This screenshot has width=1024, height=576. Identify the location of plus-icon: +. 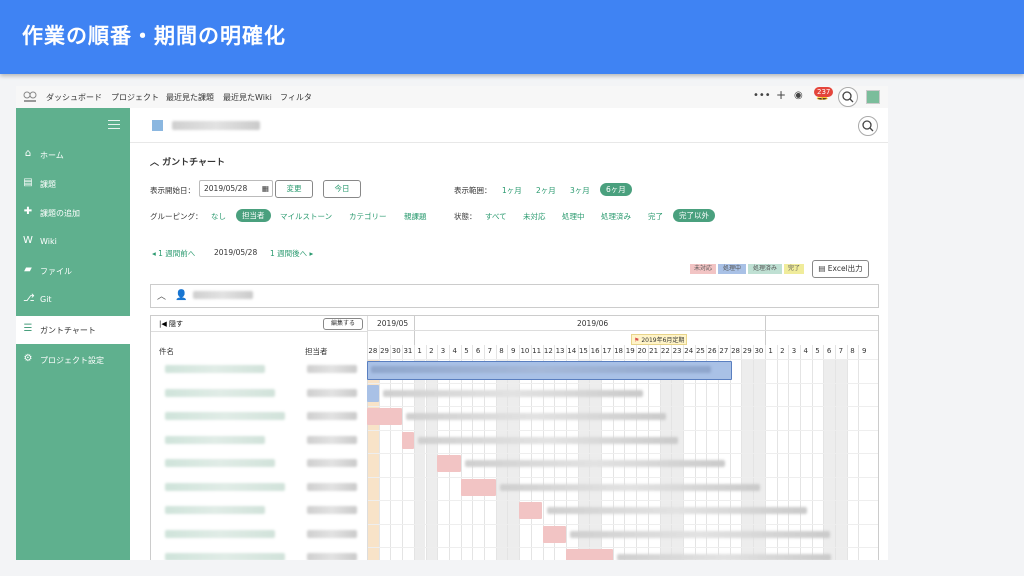
(781, 95).